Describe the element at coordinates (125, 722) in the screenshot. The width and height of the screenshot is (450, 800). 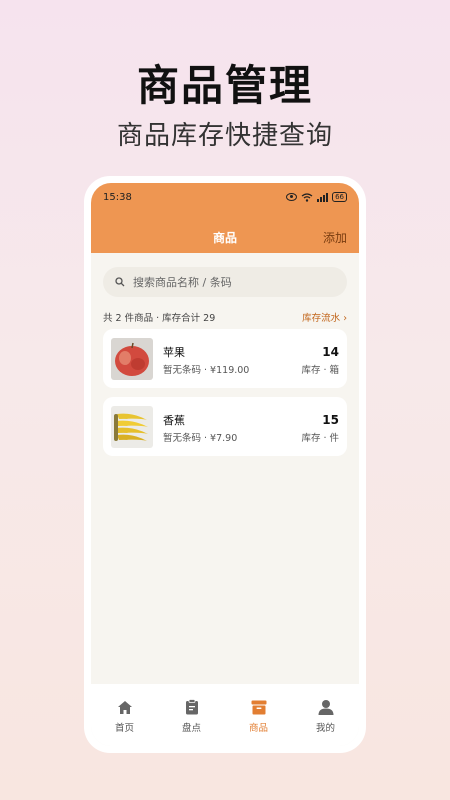
I see `tab-home: 首页` at that location.